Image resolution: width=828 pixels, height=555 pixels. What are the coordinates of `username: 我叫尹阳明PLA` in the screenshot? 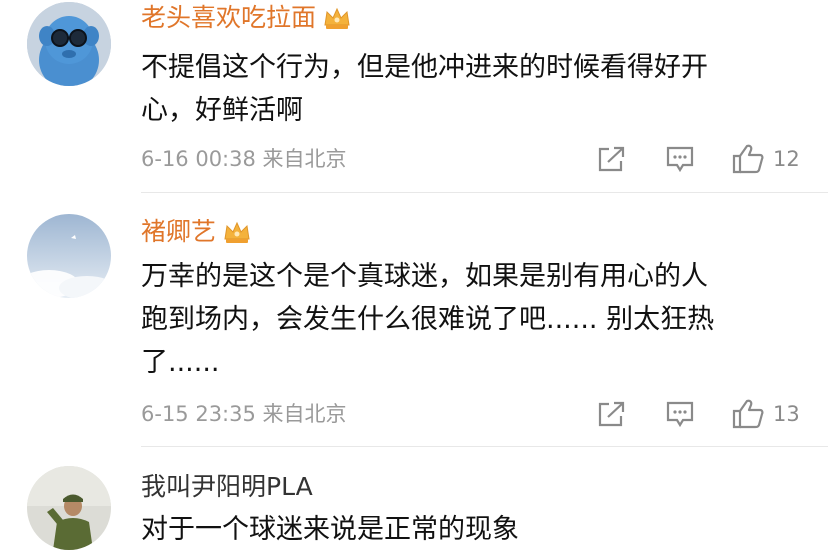 It's located at (227, 487).